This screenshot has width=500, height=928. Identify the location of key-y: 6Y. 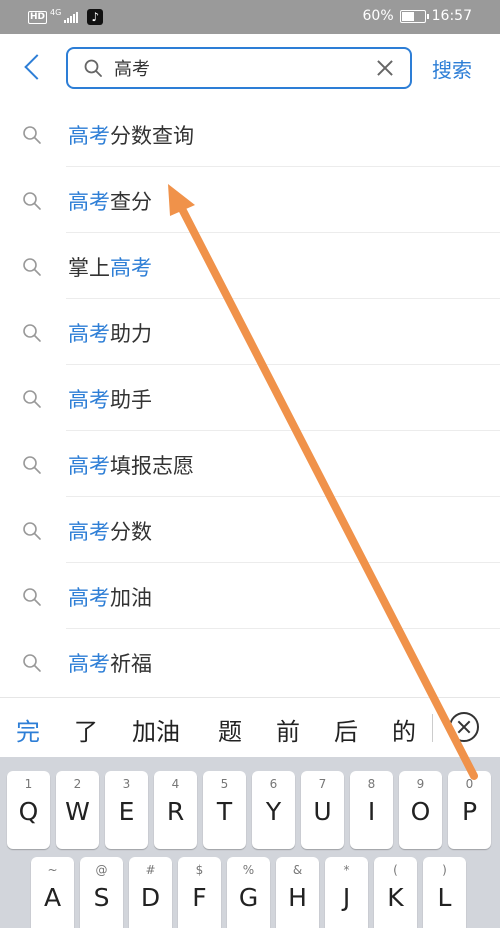
(273, 810).